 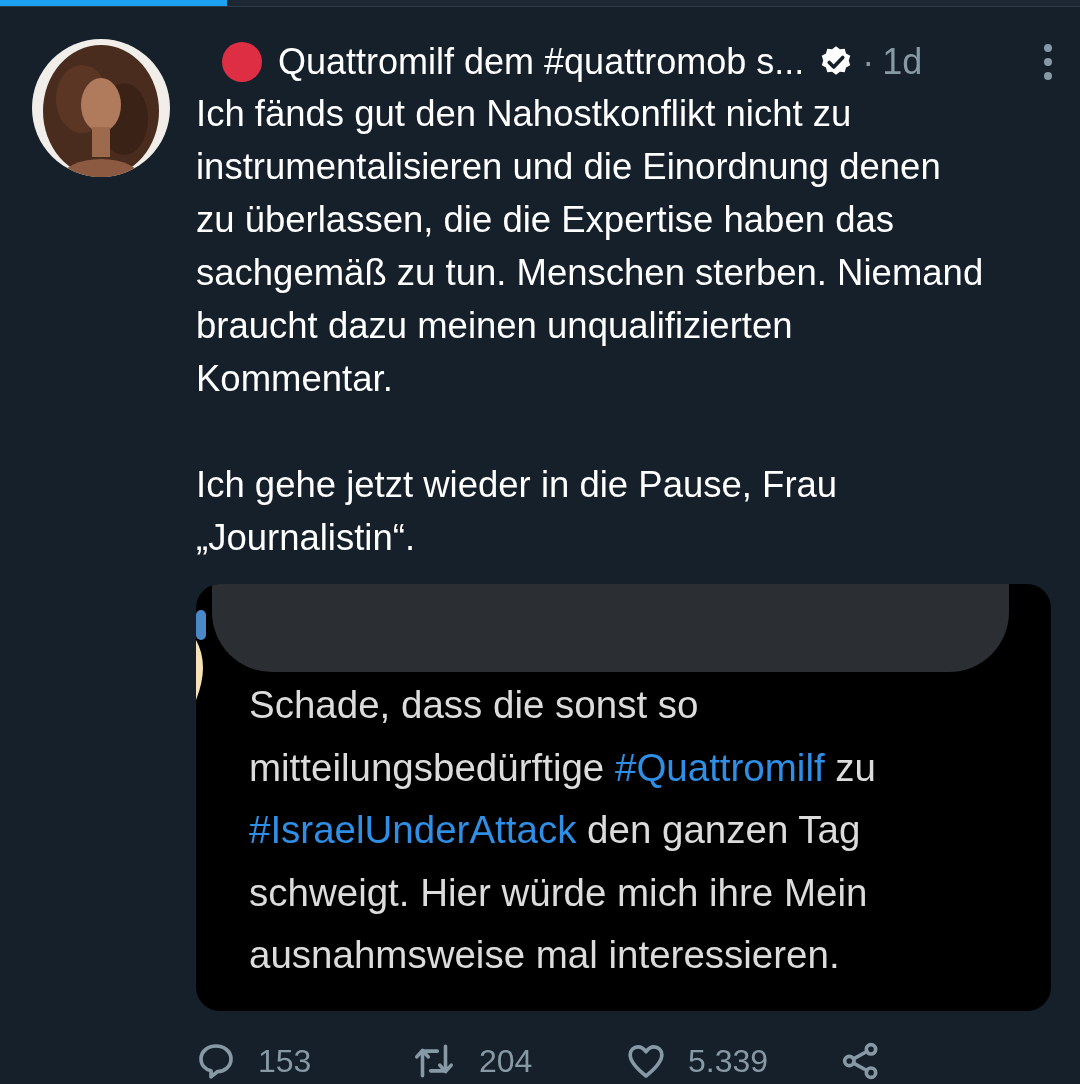 What do you see at coordinates (216, 1061) in the screenshot?
I see `speech-bubble-icon` at bounding box center [216, 1061].